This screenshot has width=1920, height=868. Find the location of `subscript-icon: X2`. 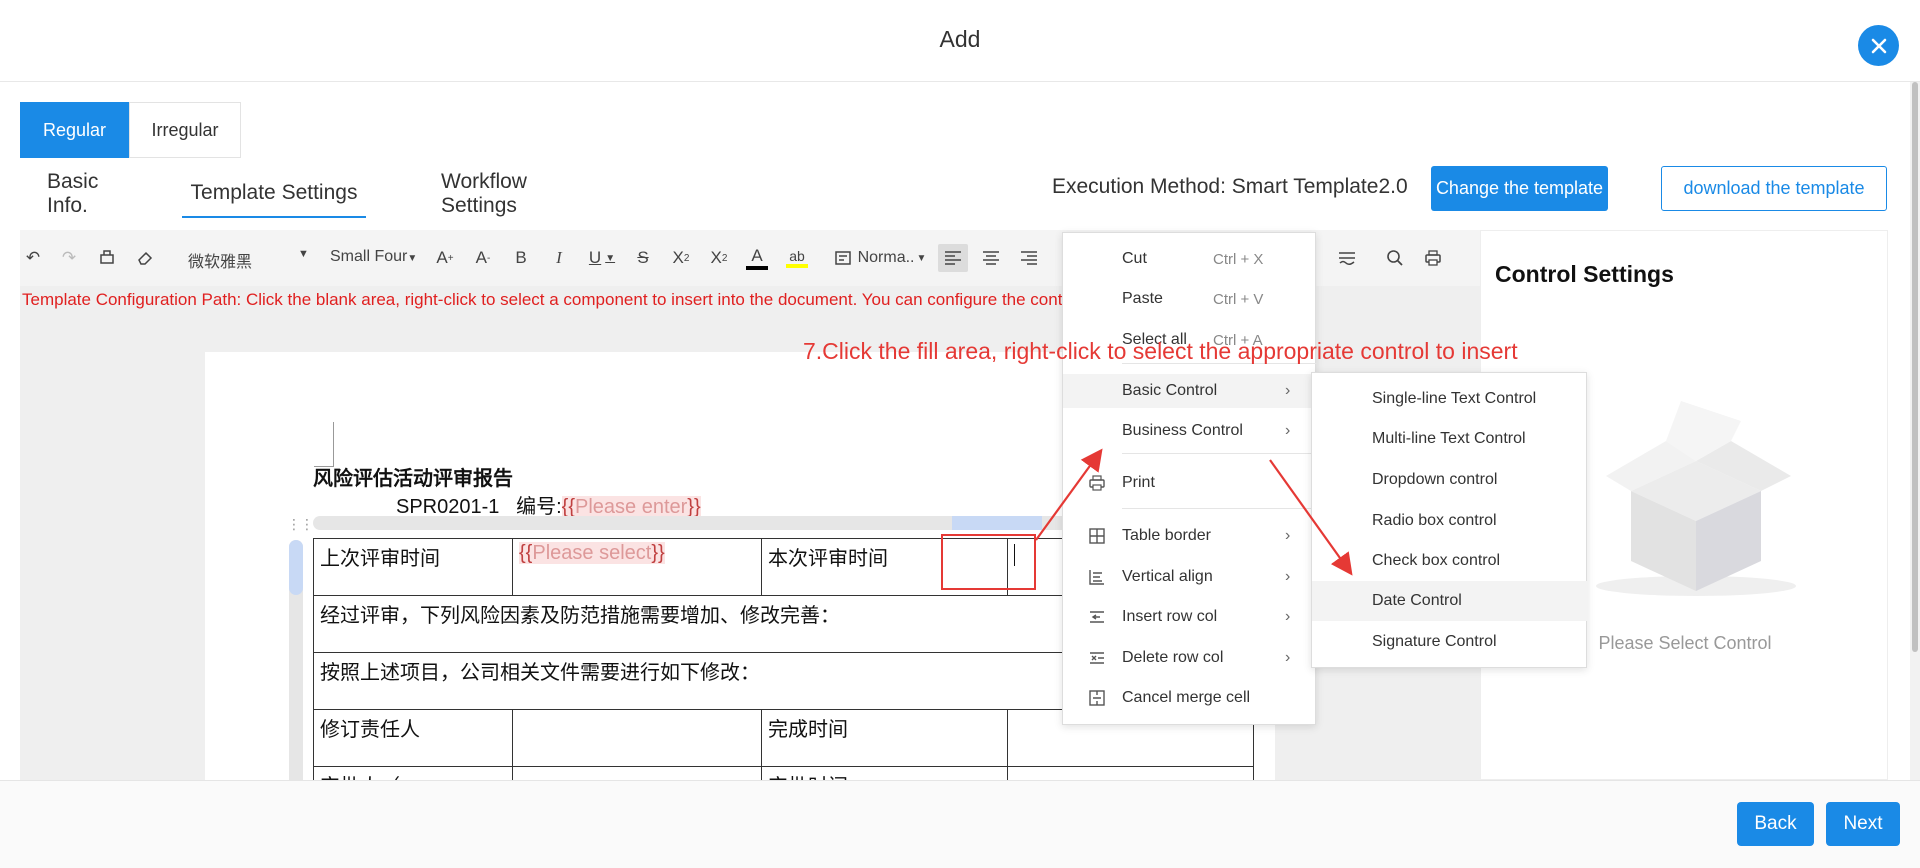

subscript-icon: X2 is located at coordinates (719, 258).